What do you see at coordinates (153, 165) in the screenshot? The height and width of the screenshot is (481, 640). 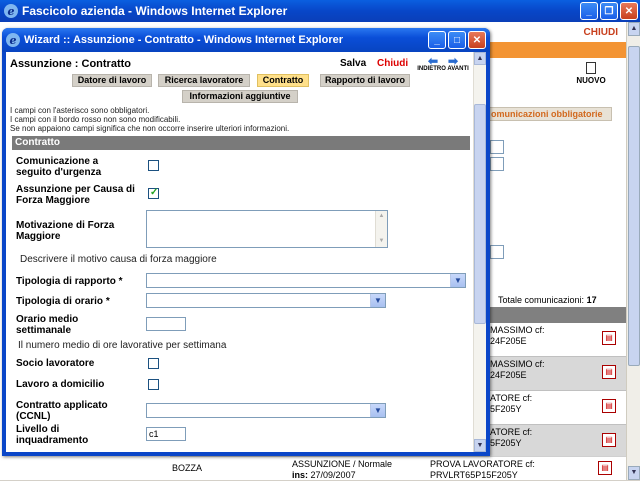 I see `urgenza-checkbox` at bounding box center [153, 165].